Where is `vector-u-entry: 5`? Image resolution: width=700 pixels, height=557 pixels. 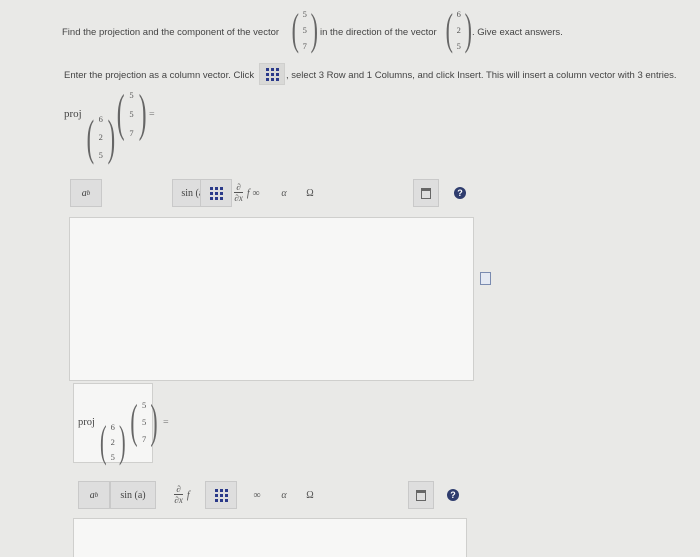
vector-u-entry: 5 is located at coordinates (458, 45).